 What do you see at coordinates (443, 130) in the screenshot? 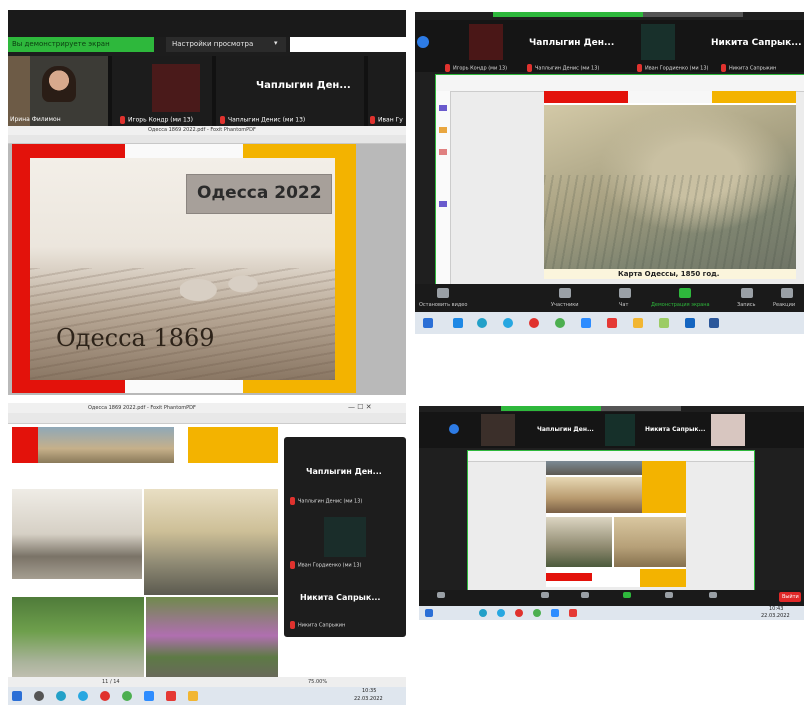
I see `highlight-icon` at bounding box center [443, 130].